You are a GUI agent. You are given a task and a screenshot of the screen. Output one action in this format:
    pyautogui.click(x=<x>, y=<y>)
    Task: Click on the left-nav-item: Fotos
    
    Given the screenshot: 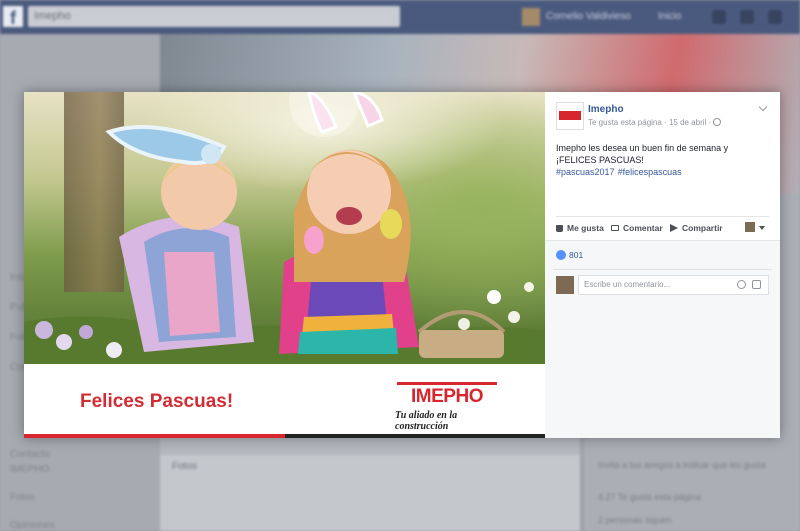 What is the action you would take?
    pyautogui.click(x=22, y=497)
    